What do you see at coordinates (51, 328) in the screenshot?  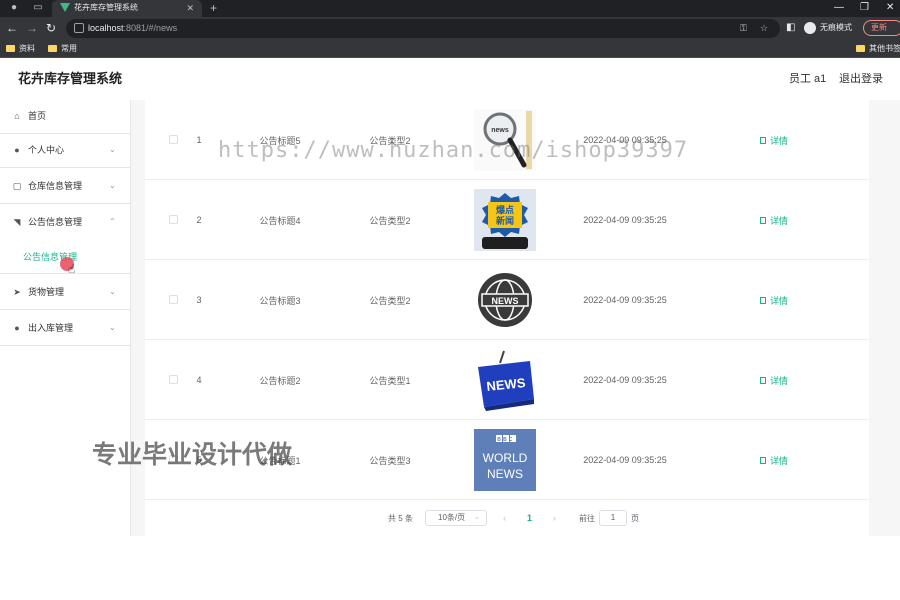 I see `sidebar-item-label: 出入库管理` at bounding box center [51, 328].